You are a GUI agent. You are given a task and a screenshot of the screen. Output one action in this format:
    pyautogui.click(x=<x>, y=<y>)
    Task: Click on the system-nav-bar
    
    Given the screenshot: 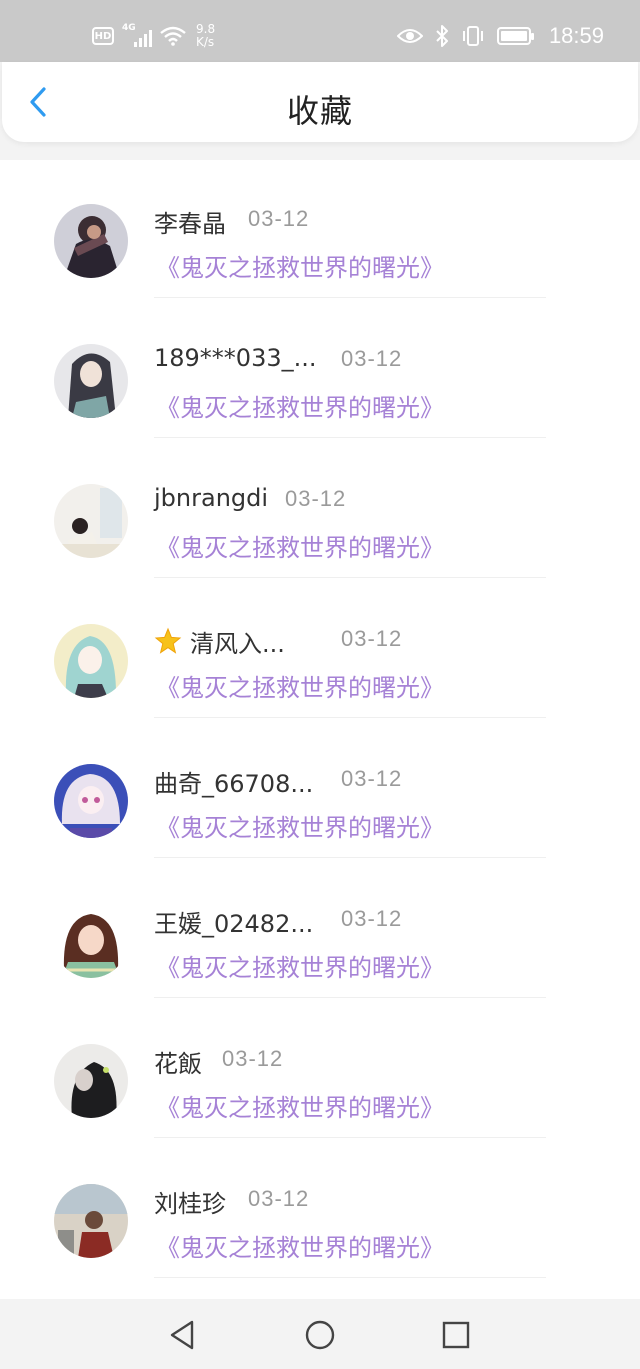 What is the action you would take?
    pyautogui.click(x=320, y=1334)
    